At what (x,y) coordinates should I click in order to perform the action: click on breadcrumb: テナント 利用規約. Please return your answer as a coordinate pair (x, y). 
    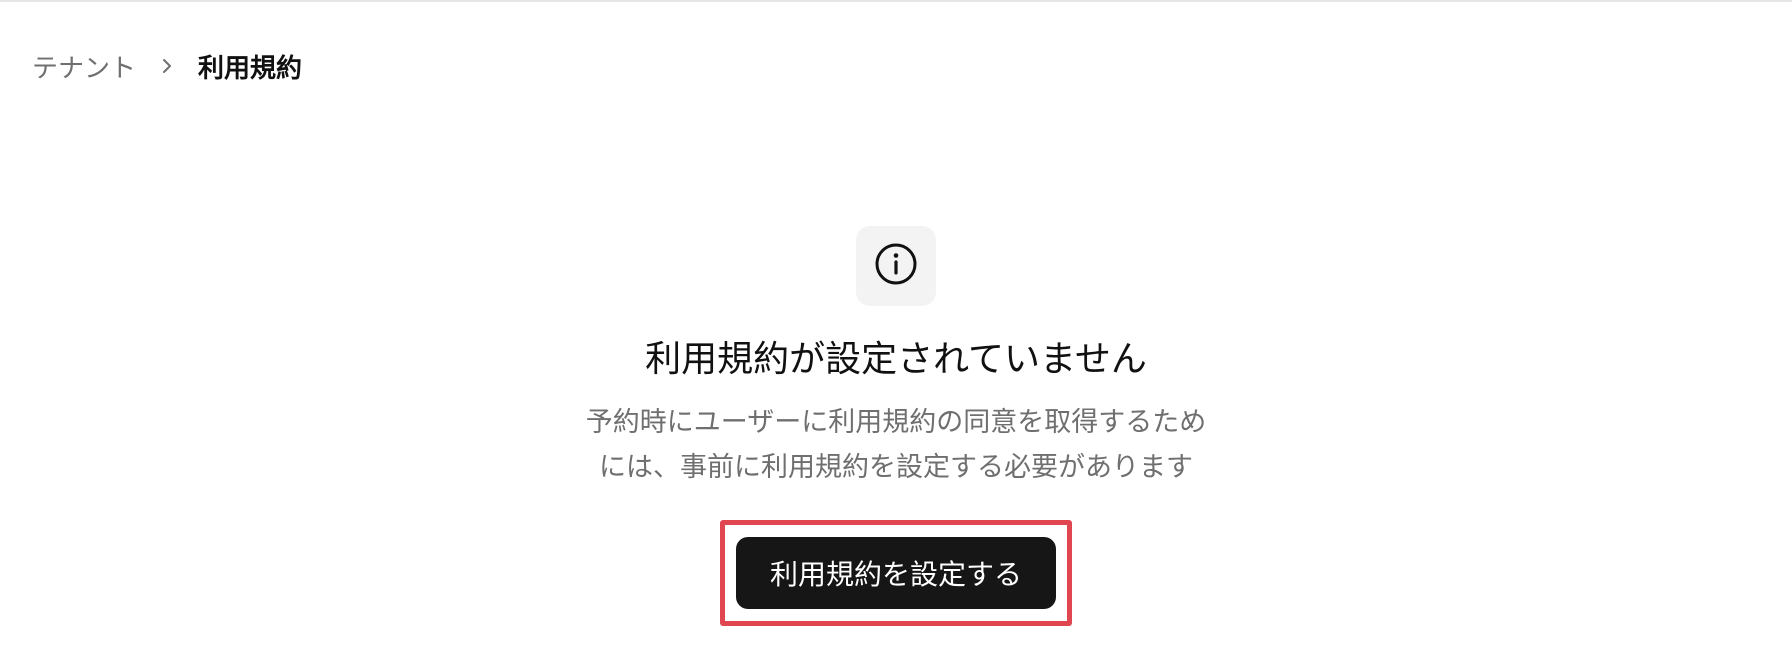
    Looking at the image, I should click on (167, 66).